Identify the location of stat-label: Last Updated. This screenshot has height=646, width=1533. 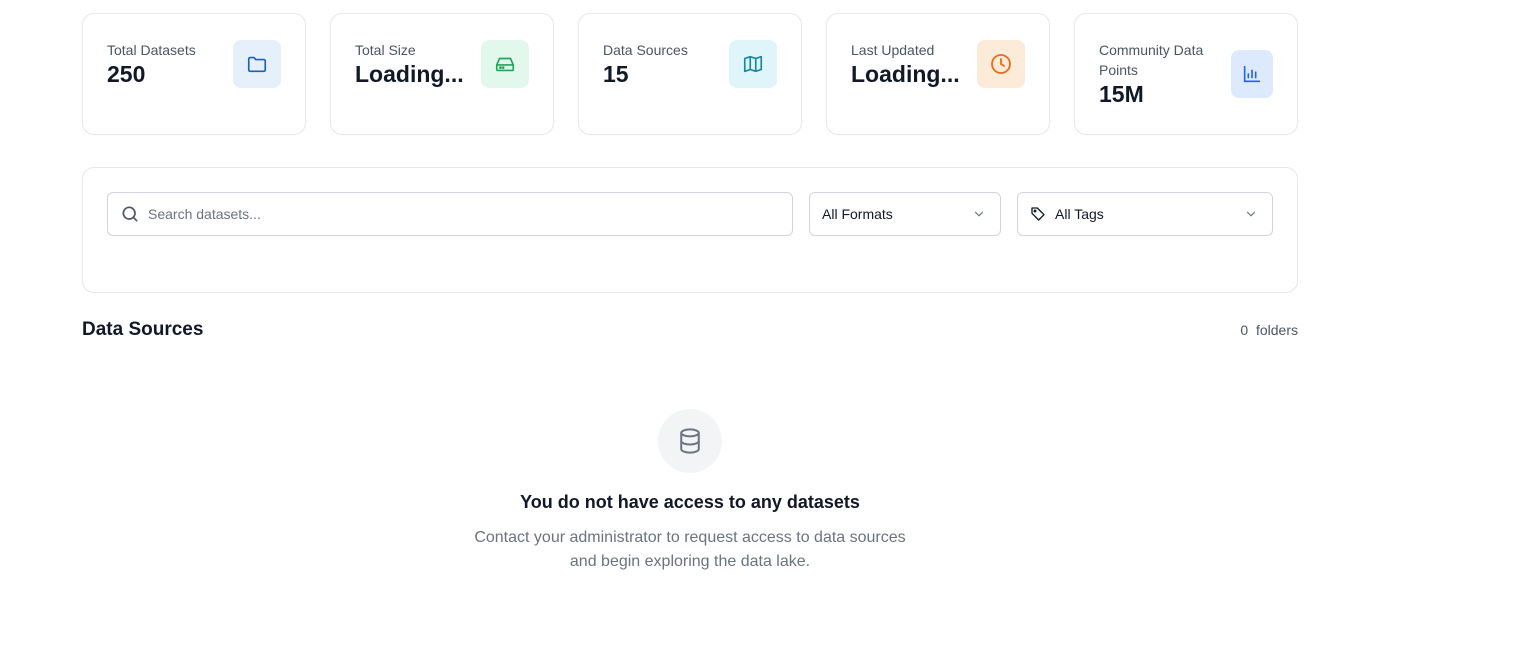
(893, 50).